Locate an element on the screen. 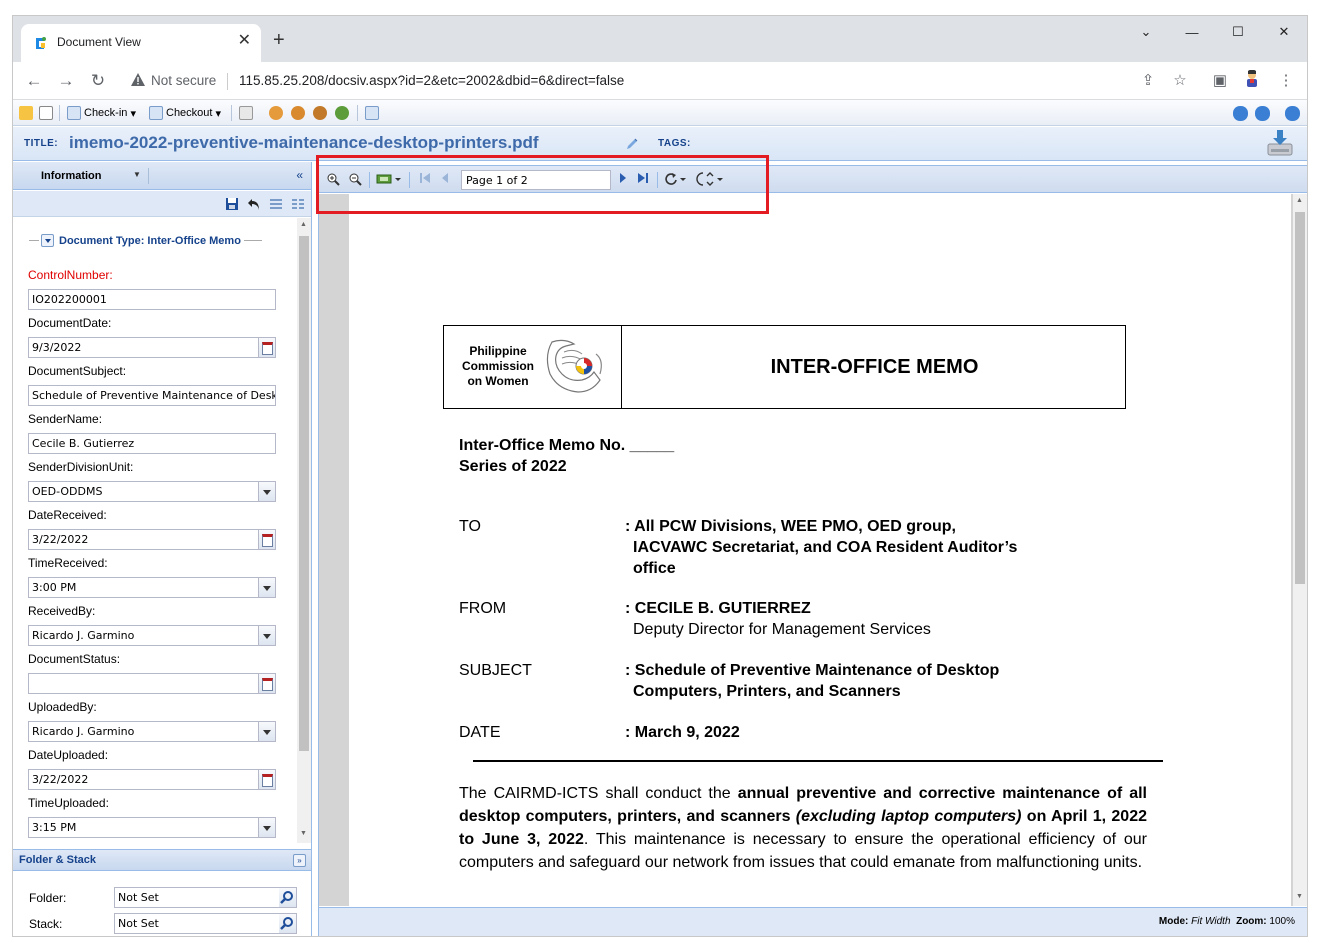 The width and height of the screenshot is (1323, 947). document-status-input is located at coordinates (143, 683).